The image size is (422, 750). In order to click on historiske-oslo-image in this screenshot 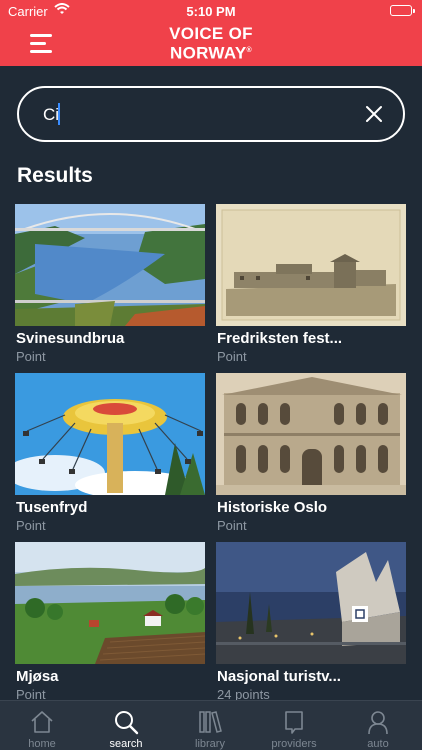, I will do `click(311, 434)`.